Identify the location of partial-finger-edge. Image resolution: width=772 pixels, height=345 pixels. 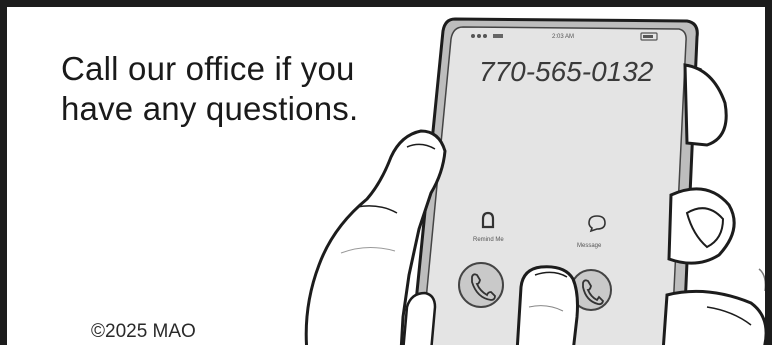
(761, 279).